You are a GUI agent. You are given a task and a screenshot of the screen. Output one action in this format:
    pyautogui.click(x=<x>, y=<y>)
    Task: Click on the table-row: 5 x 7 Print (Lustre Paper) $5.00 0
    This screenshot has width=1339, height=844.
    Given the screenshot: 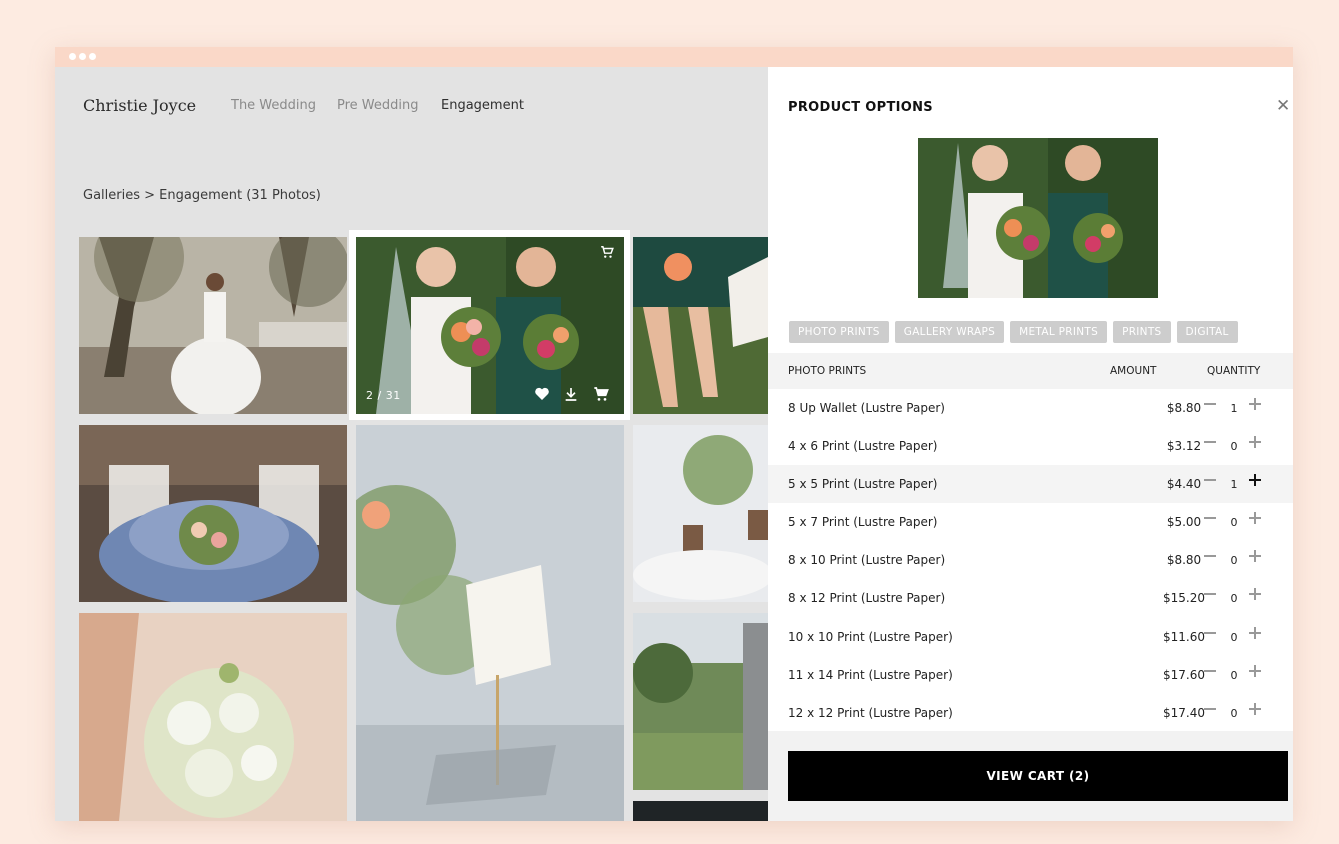 What is the action you would take?
    pyautogui.click(x=1030, y=522)
    